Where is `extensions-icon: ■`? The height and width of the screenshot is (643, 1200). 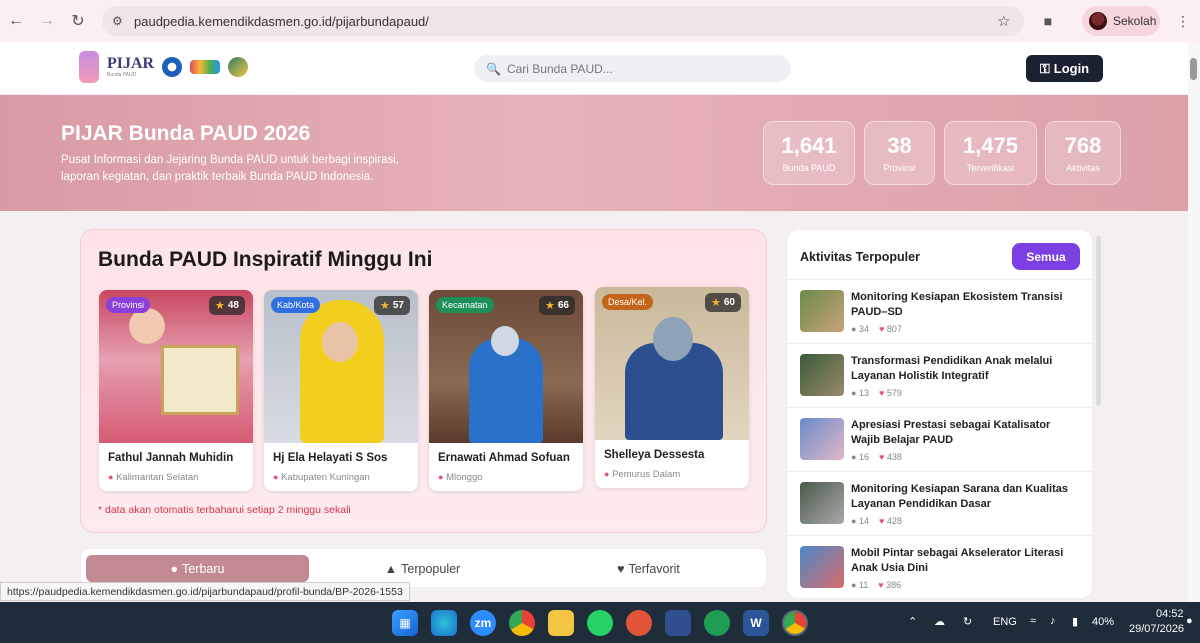
extensions-icon: ■ is located at coordinates (1048, 21).